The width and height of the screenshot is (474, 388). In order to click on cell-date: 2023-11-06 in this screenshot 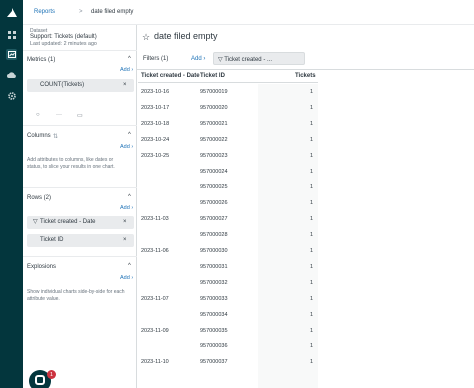, I will do `click(155, 251)`.